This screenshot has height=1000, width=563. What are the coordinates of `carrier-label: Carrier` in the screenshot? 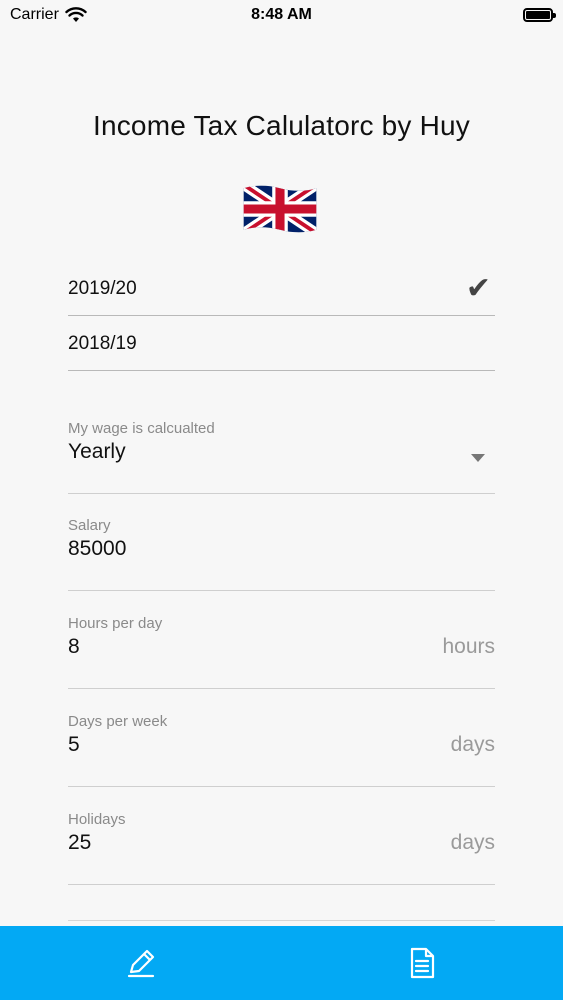 It's located at (34, 14).